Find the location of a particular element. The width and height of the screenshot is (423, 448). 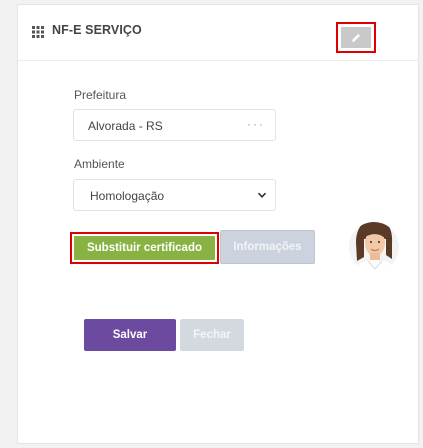

panel-title: NF-E SERVIÇO is located at coordinates (97, 30).